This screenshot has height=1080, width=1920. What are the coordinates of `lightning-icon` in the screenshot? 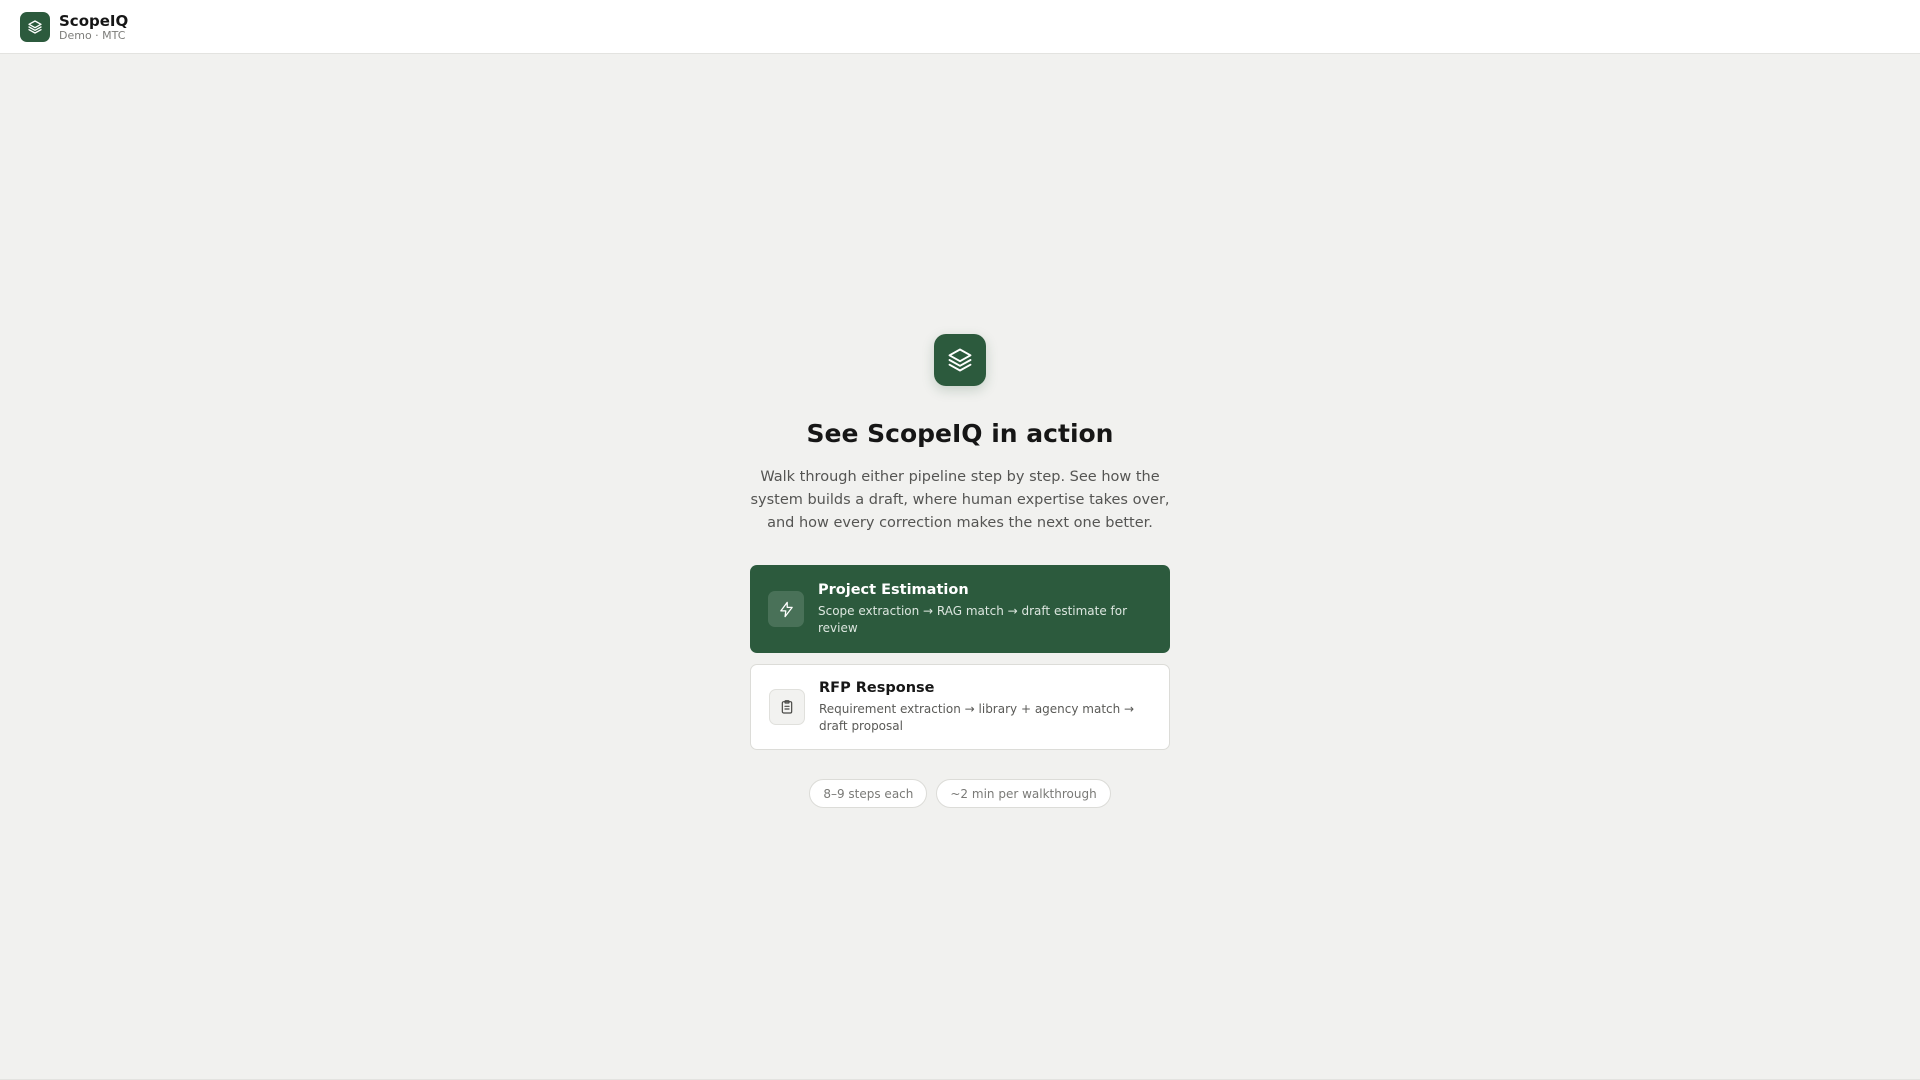 It's located at (786, 609).